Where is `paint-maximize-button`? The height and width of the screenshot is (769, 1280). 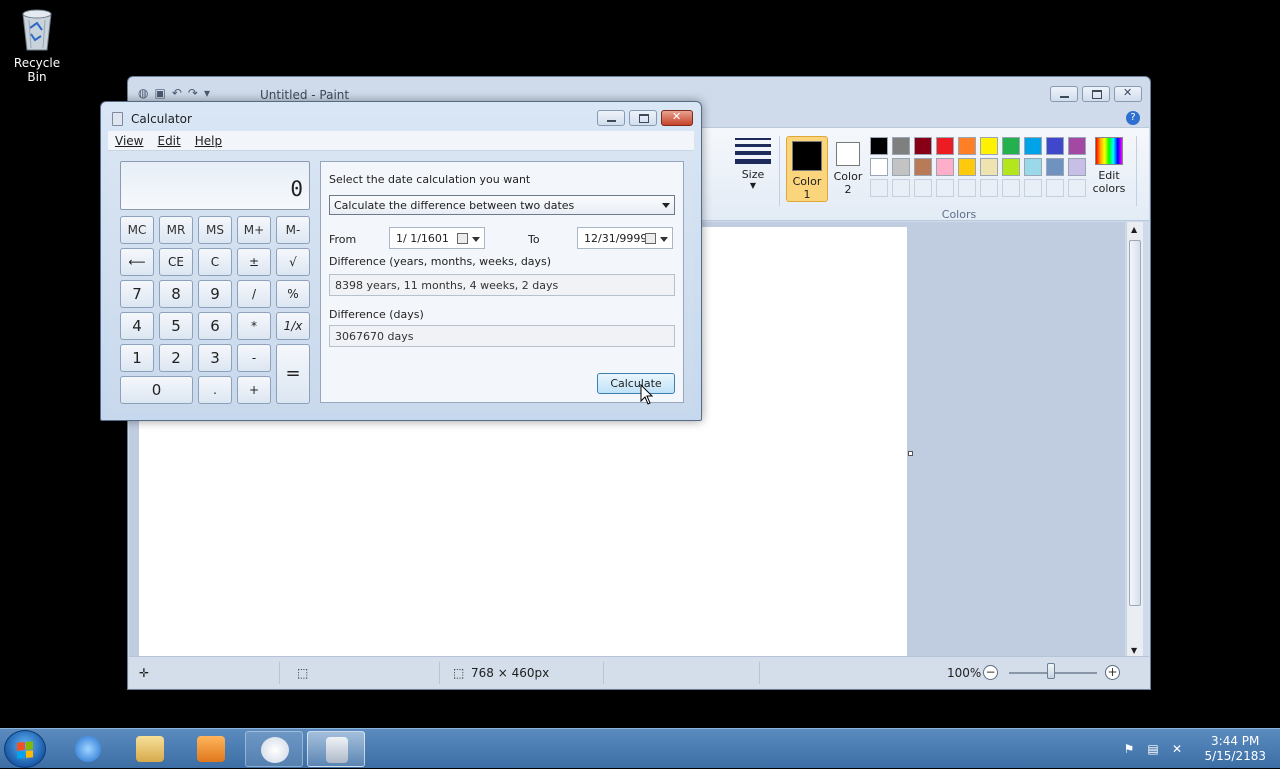 paint-maximize-button is located at coordinates (1096, 94).